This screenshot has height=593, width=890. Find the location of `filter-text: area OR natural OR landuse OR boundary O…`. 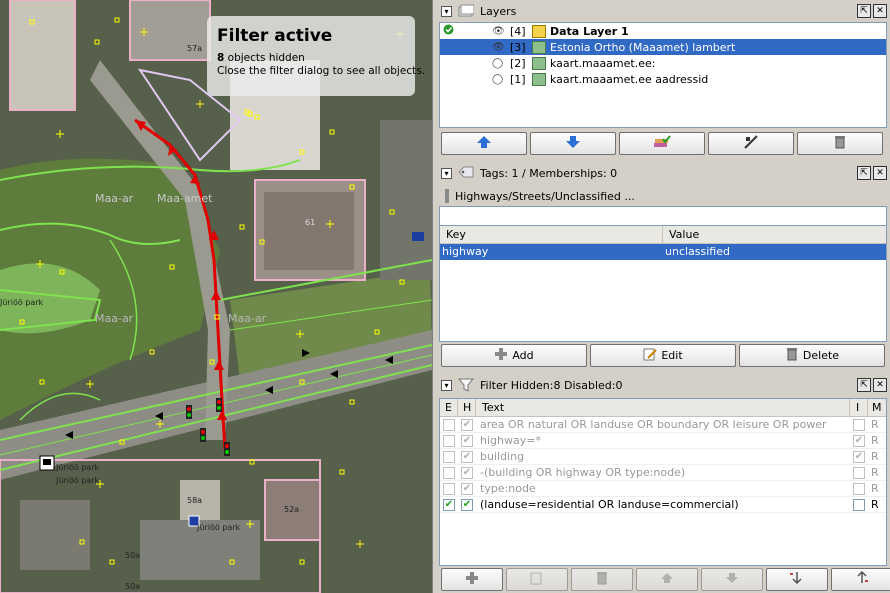

filter-text: area OR natural OR landuse OR boundary O… is located at coordinates (663, 424).